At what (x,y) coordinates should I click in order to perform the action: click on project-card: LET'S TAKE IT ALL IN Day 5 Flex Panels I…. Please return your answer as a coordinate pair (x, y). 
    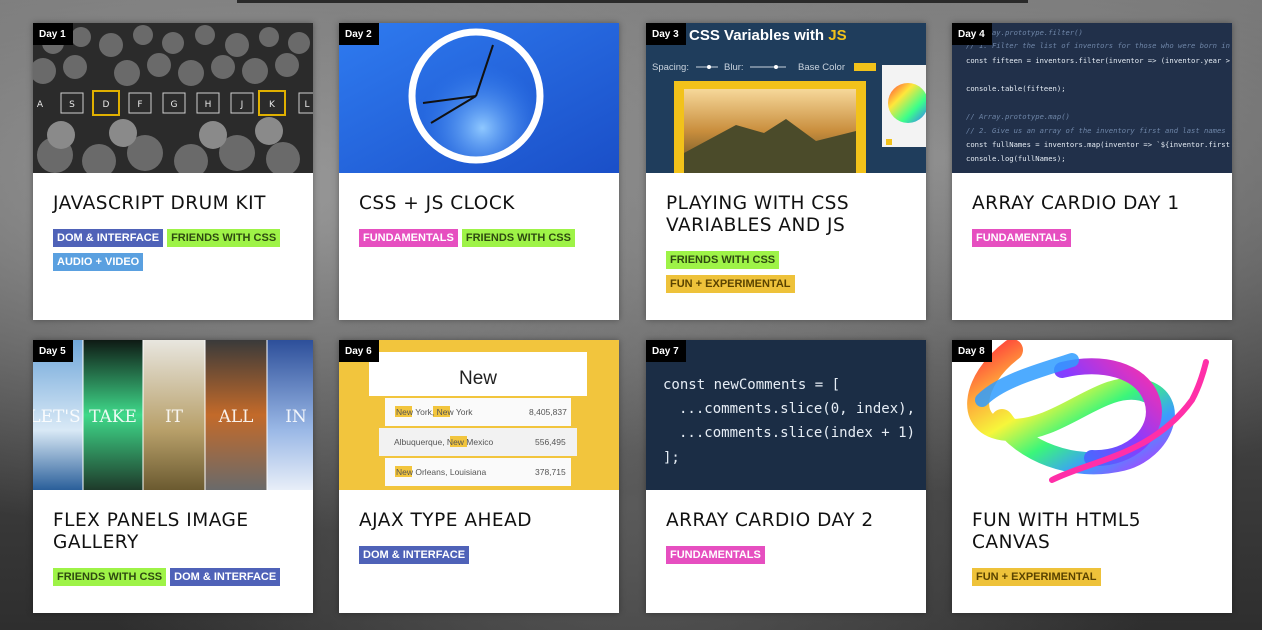
    Looking at the image, I should click on (173, 476).